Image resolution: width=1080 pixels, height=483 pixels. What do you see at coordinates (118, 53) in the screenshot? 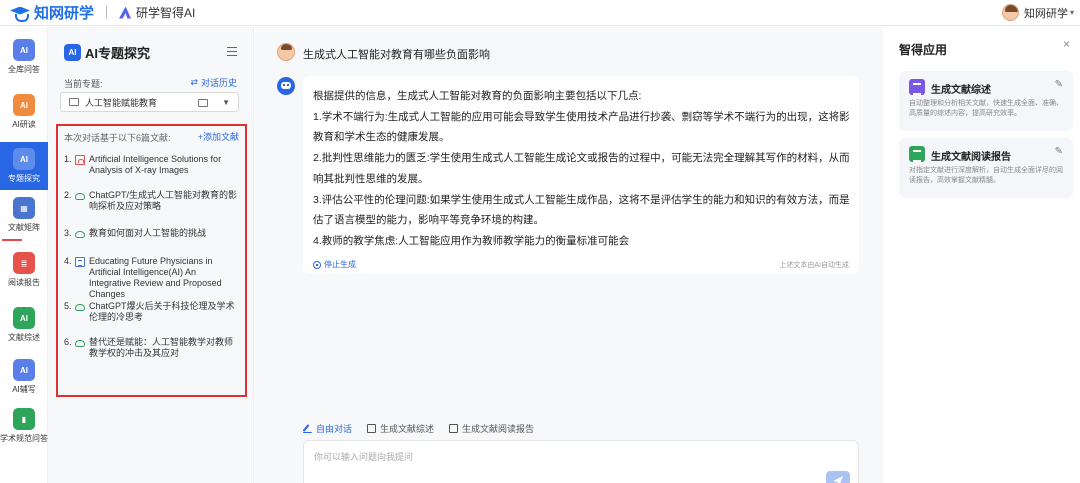
I see `panel-title: AI专题探究` at bounding box center [118, 53].